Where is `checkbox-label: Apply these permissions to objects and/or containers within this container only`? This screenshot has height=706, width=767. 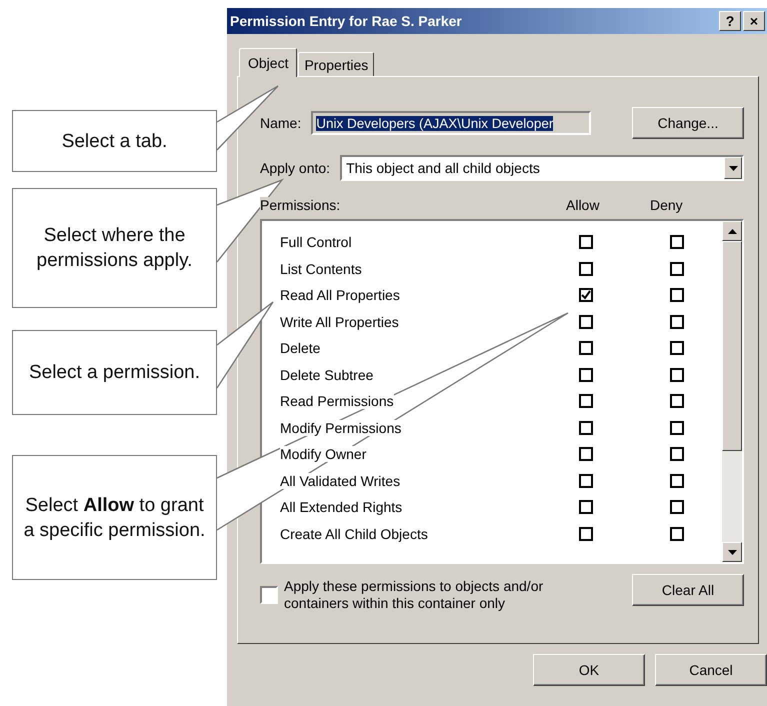
checkbox-label: Apply these permissions to objects and/or containers within this container only is located at coordinates (414, 595).